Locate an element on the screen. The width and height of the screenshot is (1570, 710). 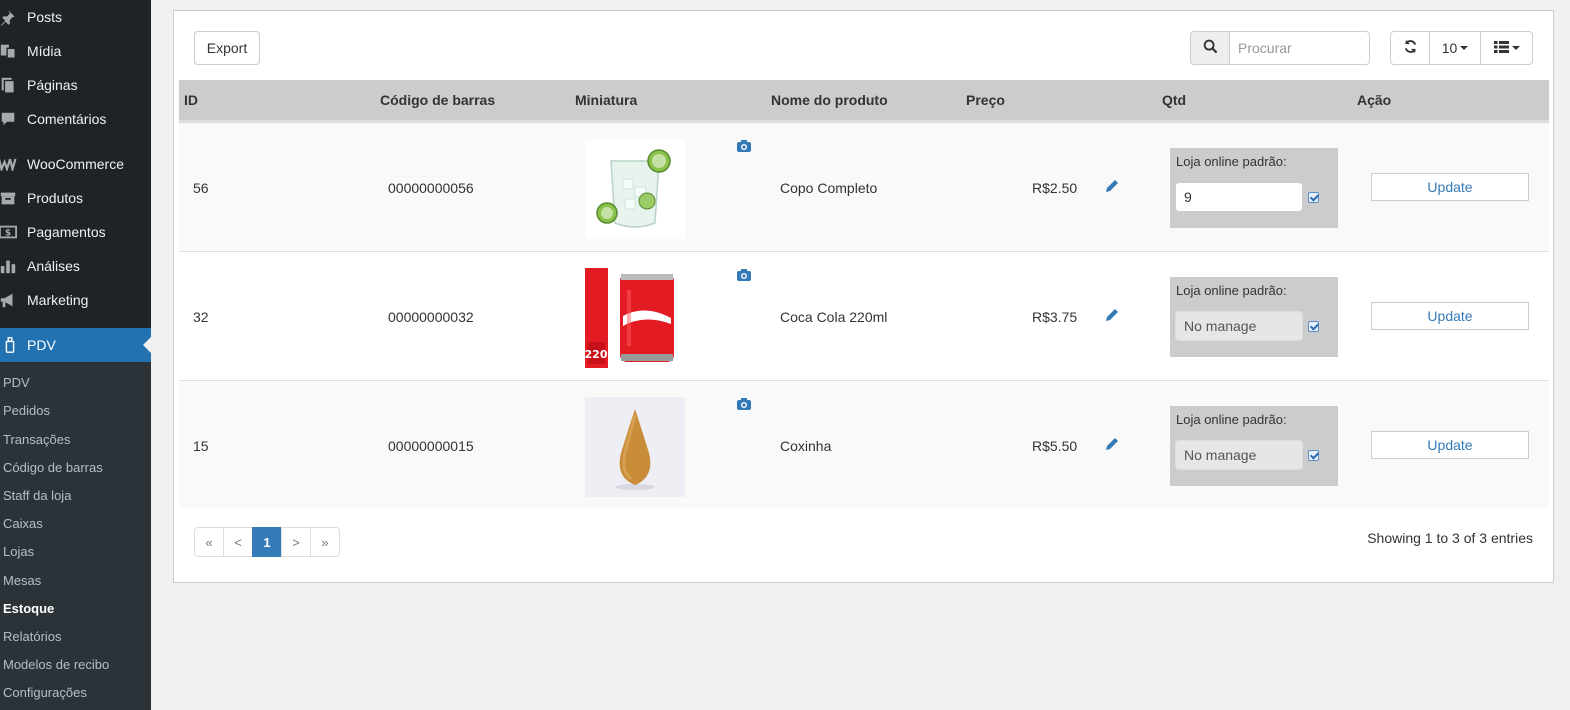
product-barcode: 00000000015 is located at coordinates (431, 446).